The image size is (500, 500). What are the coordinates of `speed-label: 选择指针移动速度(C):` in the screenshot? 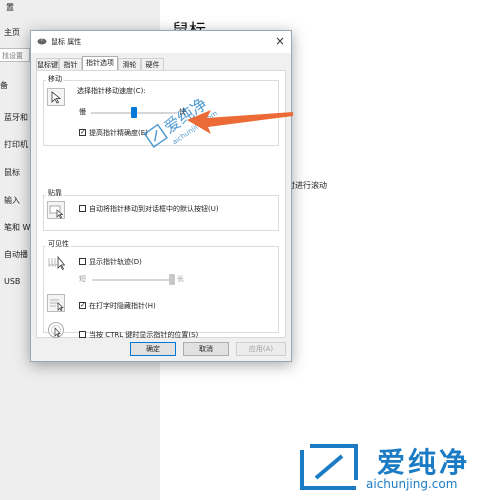 It's located at (111, 91).